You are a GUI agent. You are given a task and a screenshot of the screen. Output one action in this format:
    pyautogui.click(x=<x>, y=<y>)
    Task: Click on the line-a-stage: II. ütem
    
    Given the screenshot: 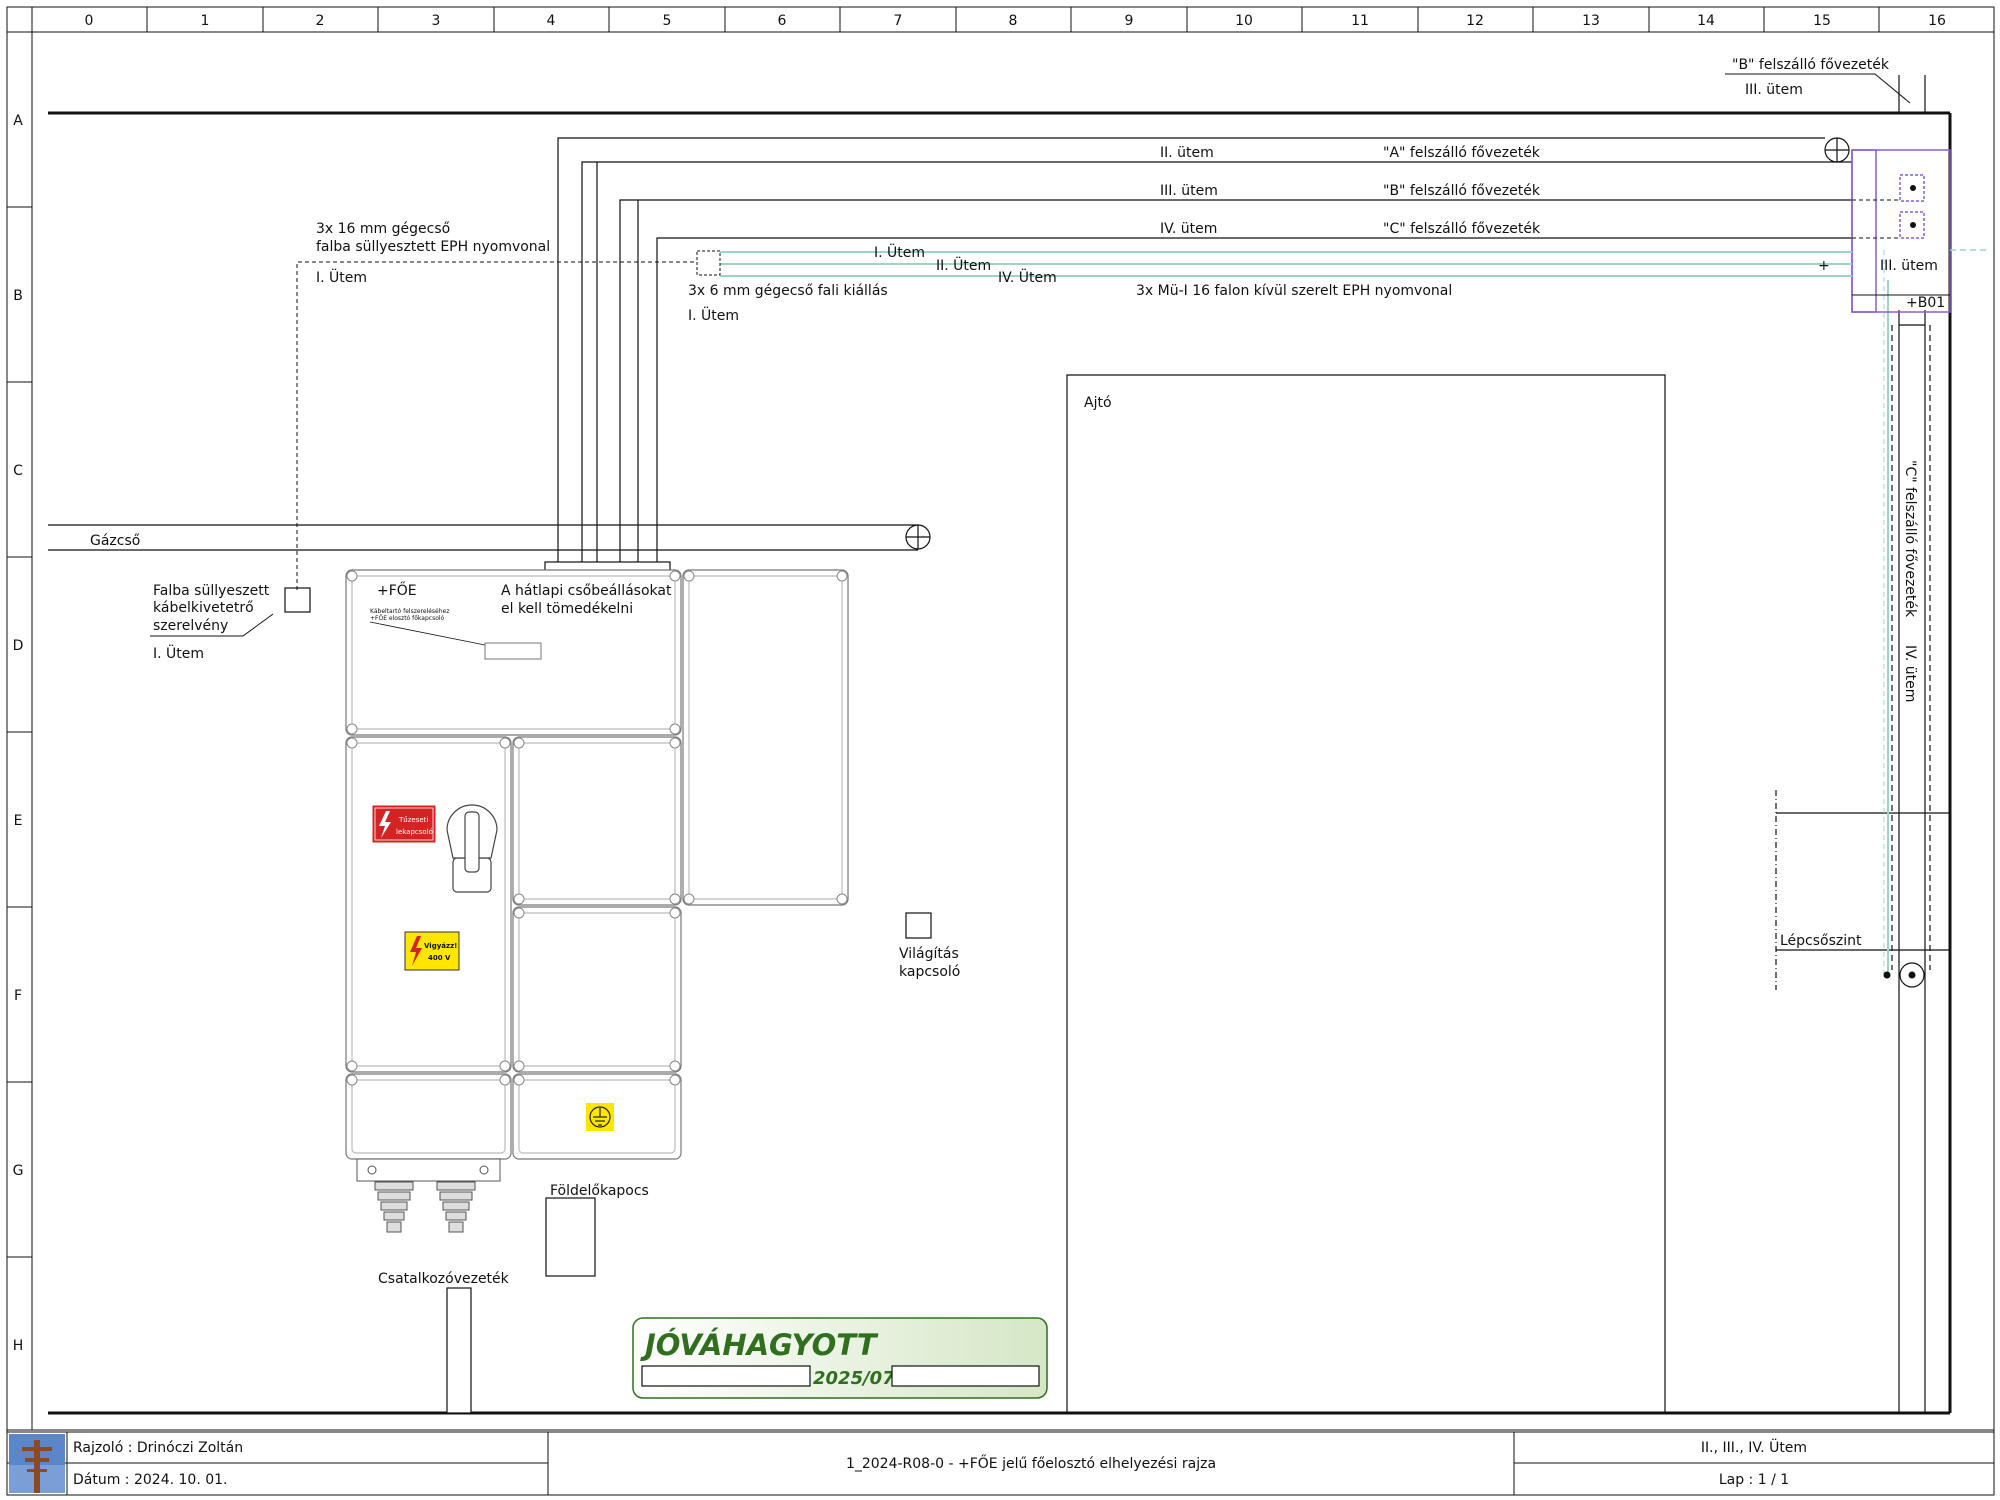 What is the action you would take?
    pyautogui.click(x=1187, y=153)
    